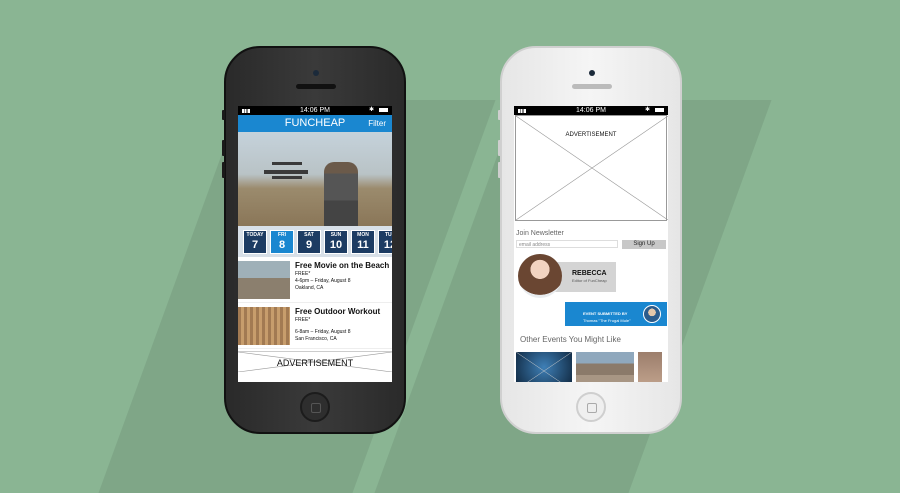  What do you see at coordinates (644, 244) in the screenshot?
I see `sign-up-button: Sign Up` at bounding box center [644, 244].